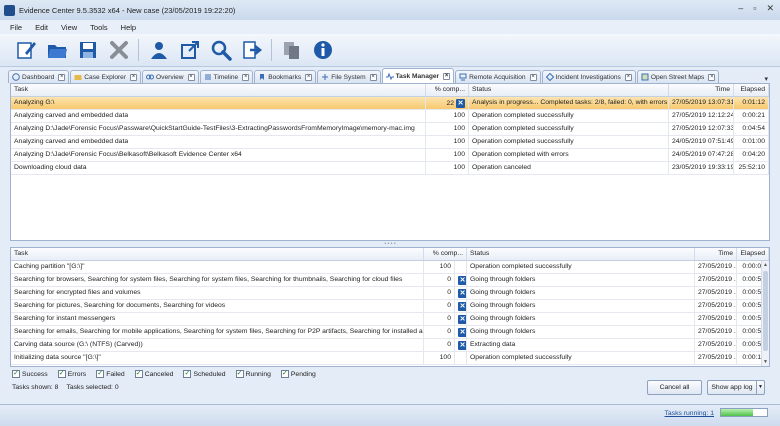 The height and width of the screenshot is (426, 780). I want to click on menu-help: Help, so click(128, 27).